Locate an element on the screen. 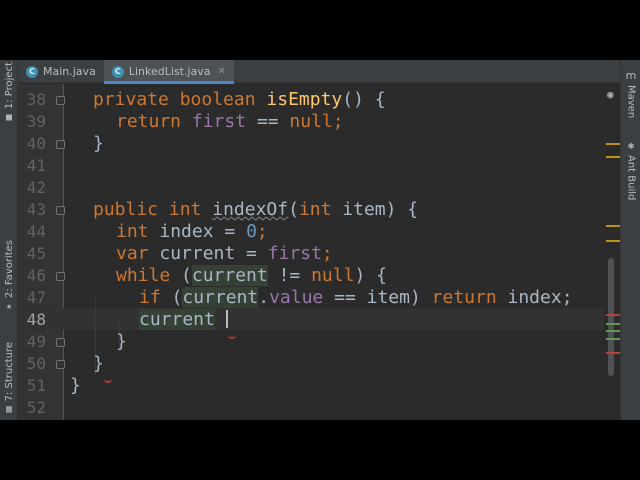 This screenshot has width=640, height=480. highlighted-identifier: current is located at coordinates (177, 319).